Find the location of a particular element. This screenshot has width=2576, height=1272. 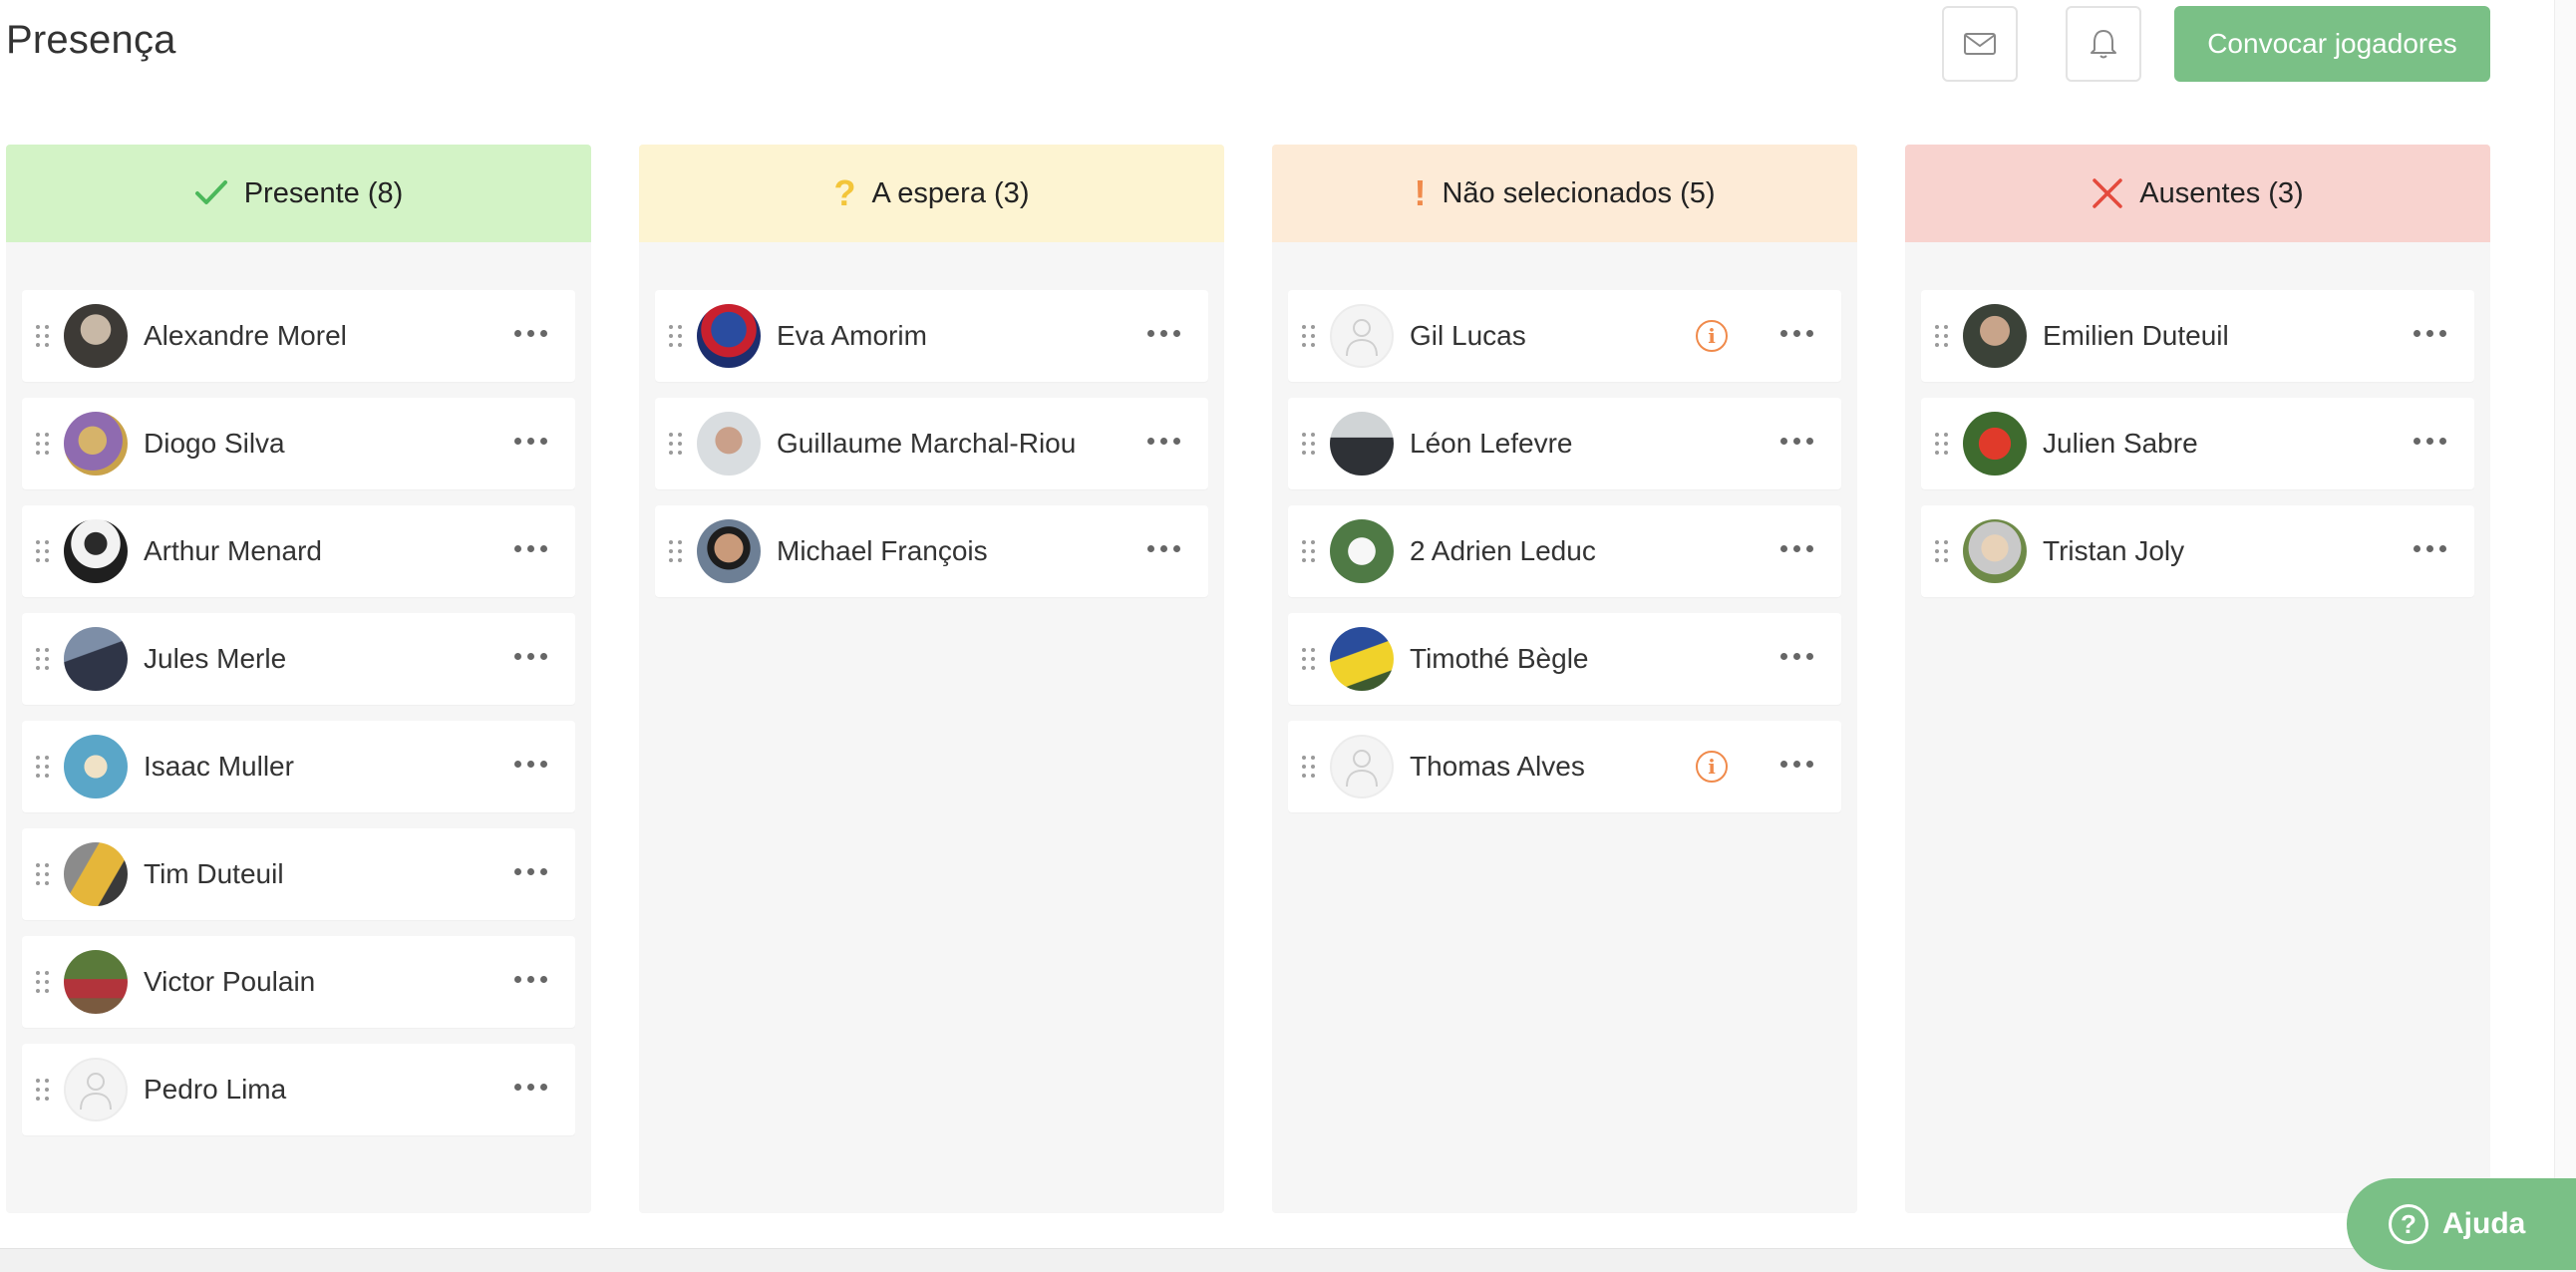

column-header-not-selected: ! Não selecionados (5) is located at coordinates (1564, 193).